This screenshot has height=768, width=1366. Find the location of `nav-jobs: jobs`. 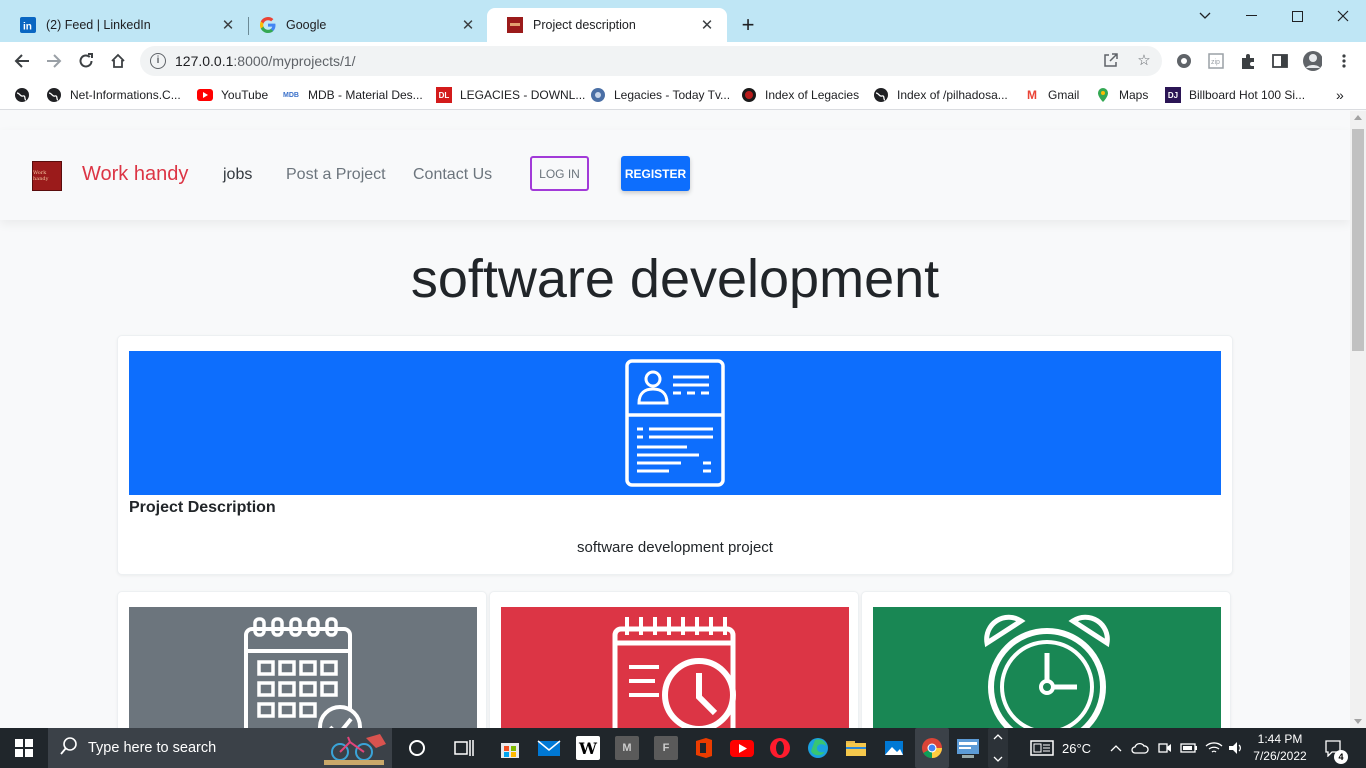

nav-jobs: jobs is located at coordinates (237, 175).